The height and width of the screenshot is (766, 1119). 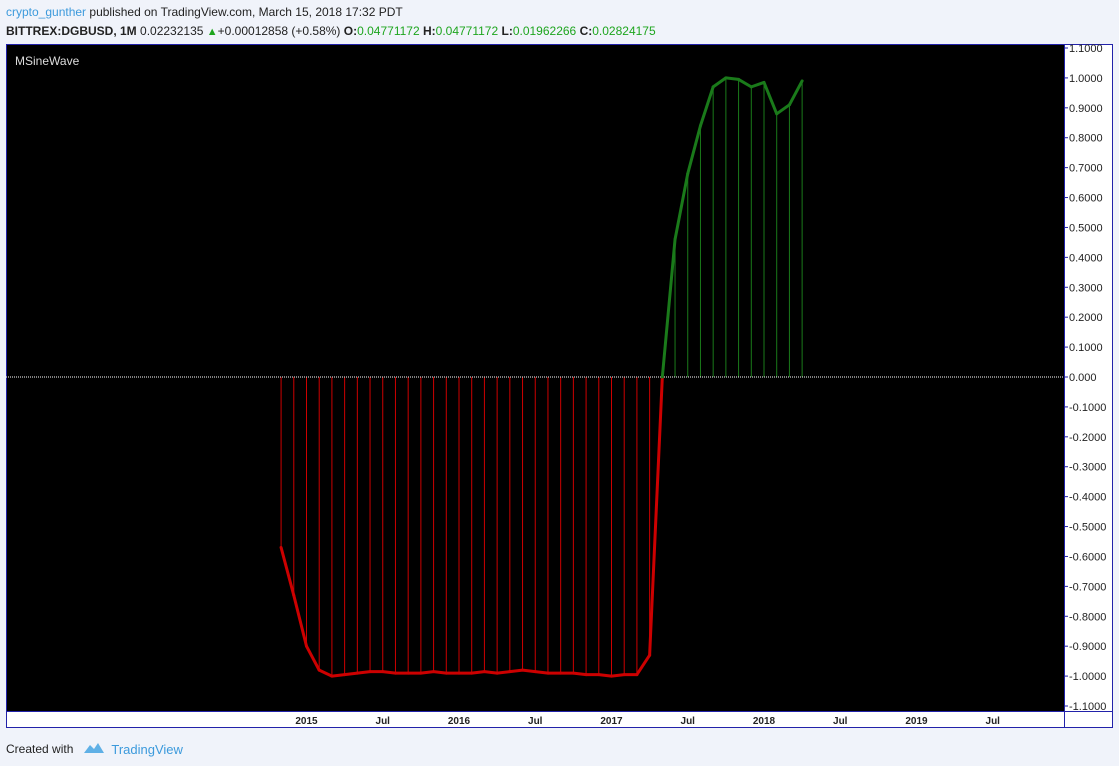 I want to click on y-tick-label: -0.7000, so click(x=1087, y=587).